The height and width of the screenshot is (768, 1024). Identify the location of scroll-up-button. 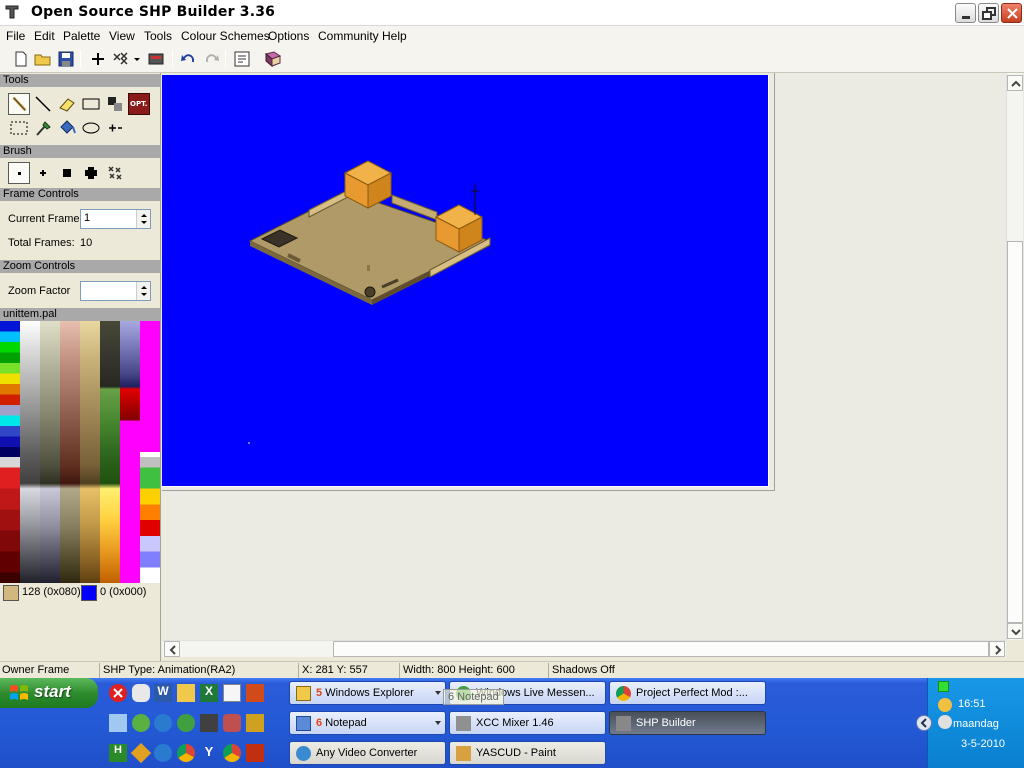
(1015, 83).